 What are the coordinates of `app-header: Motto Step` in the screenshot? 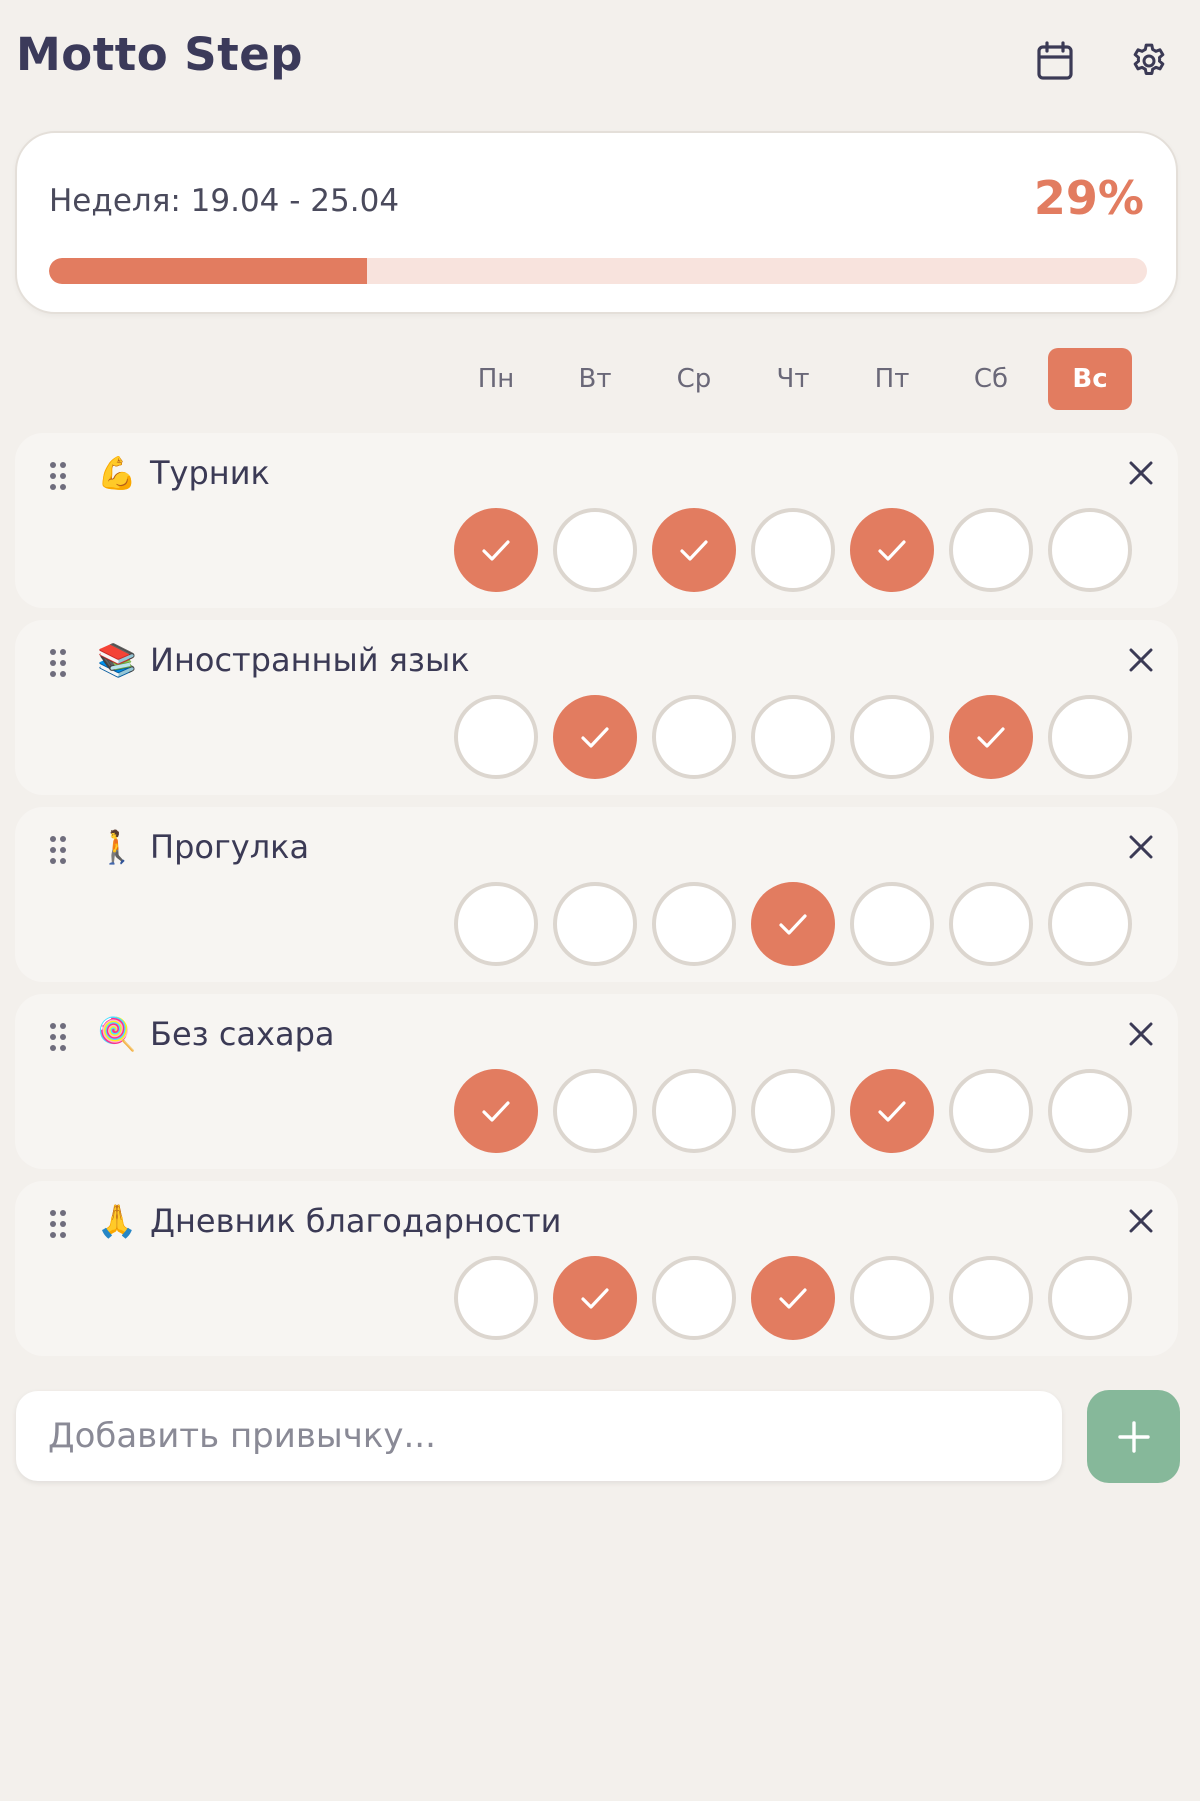 It's located at (600, 59).